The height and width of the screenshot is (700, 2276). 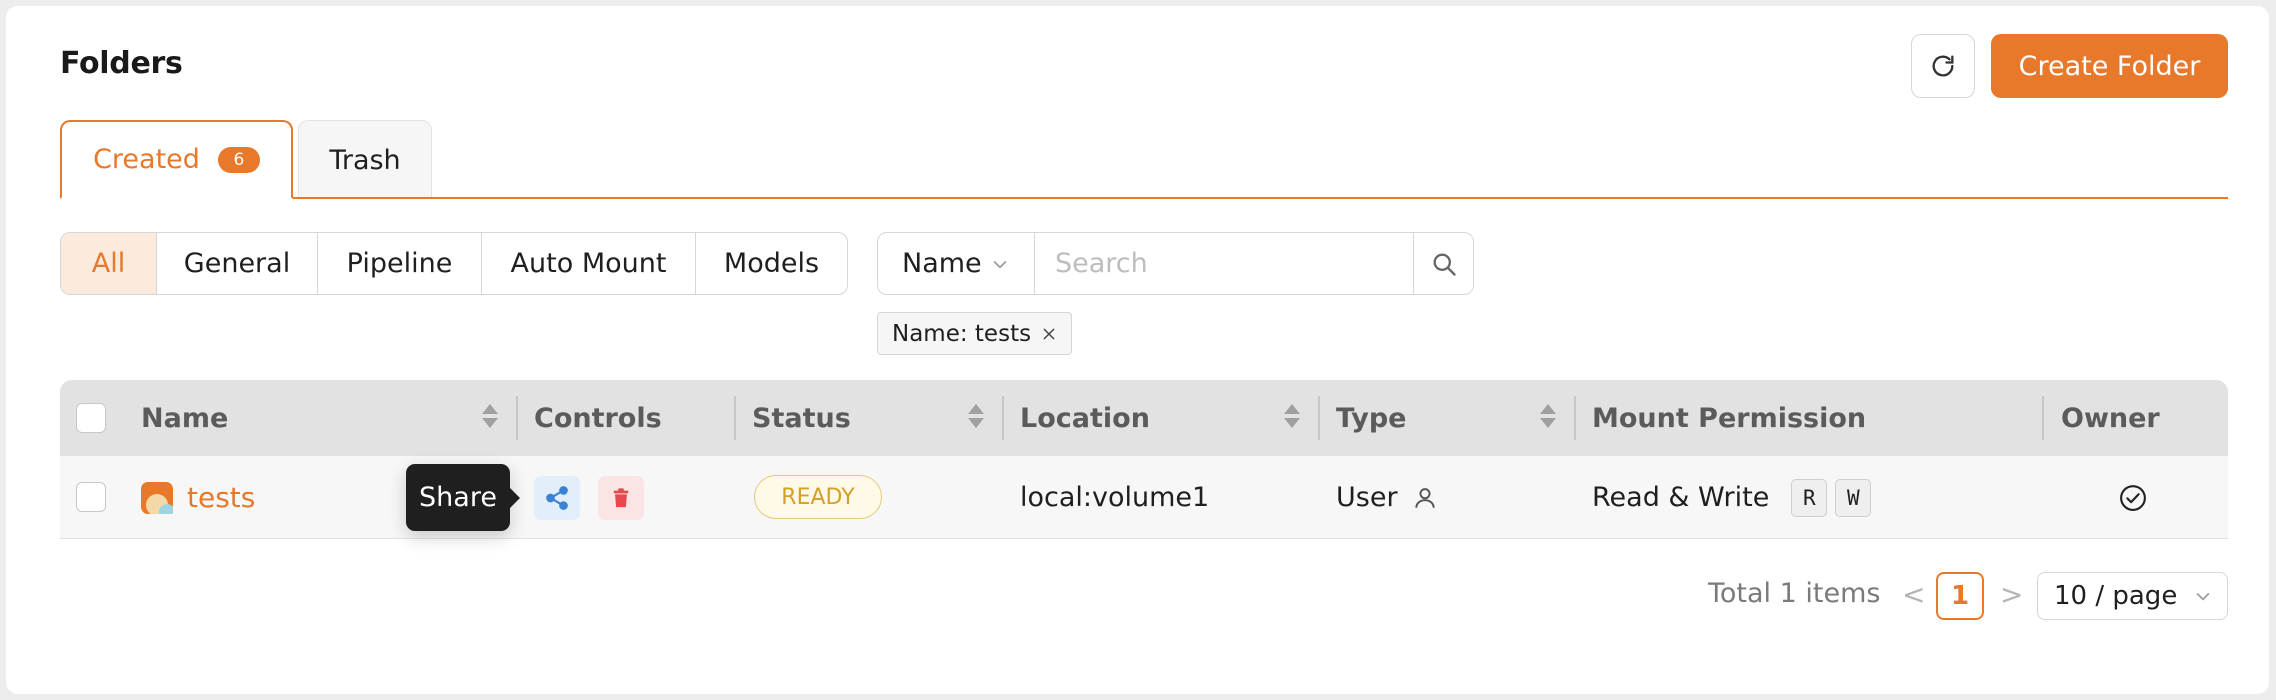 I want to click on owner-cell, so click(x=2133, y=497).